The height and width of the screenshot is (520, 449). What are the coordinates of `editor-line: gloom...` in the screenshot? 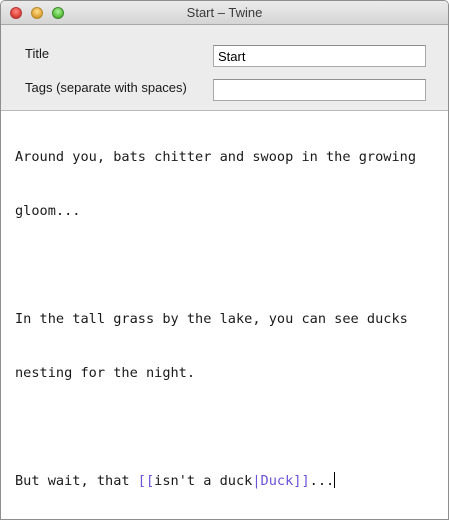 It's located at (48, 211).